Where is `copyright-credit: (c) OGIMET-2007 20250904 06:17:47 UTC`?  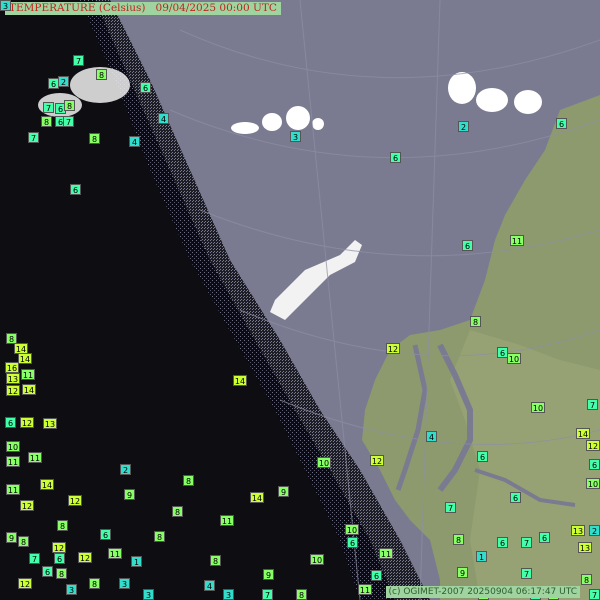 copyright-credit: (c) OGIMET-2007 20250904 06:17:47 UTC is located at coordinates (482, 592).